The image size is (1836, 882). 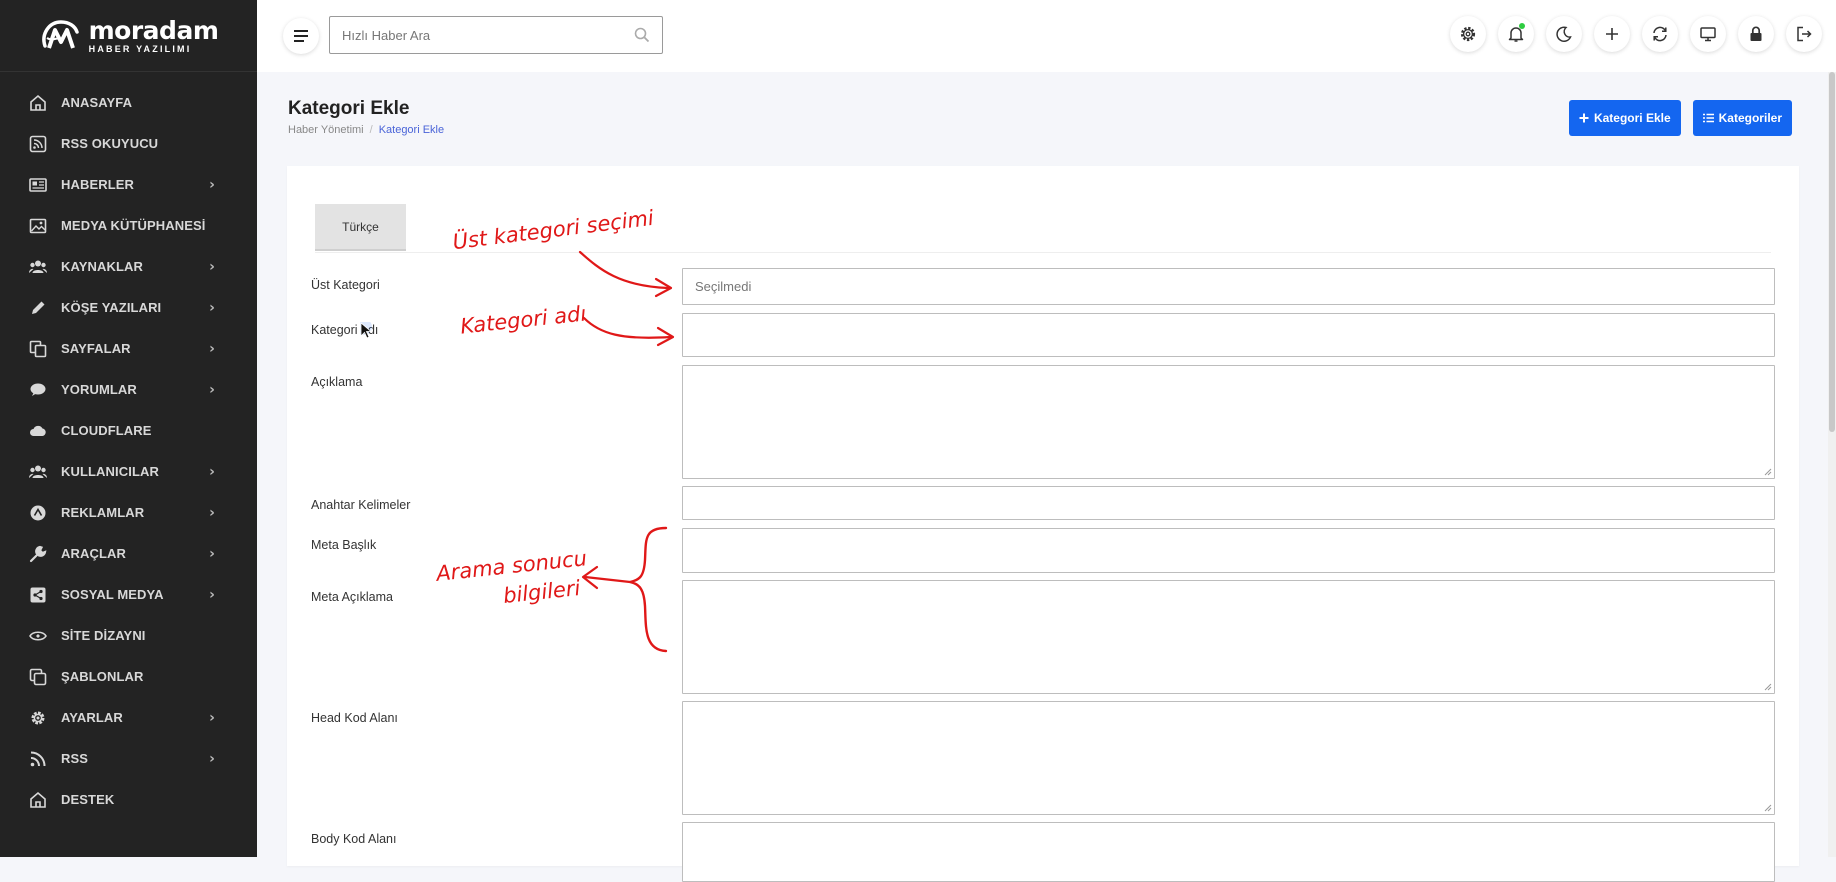 What do you see at coordinates (60, 34) in the screenshot?
I see `logo-mark-icon` at bounding box center [60, 34].